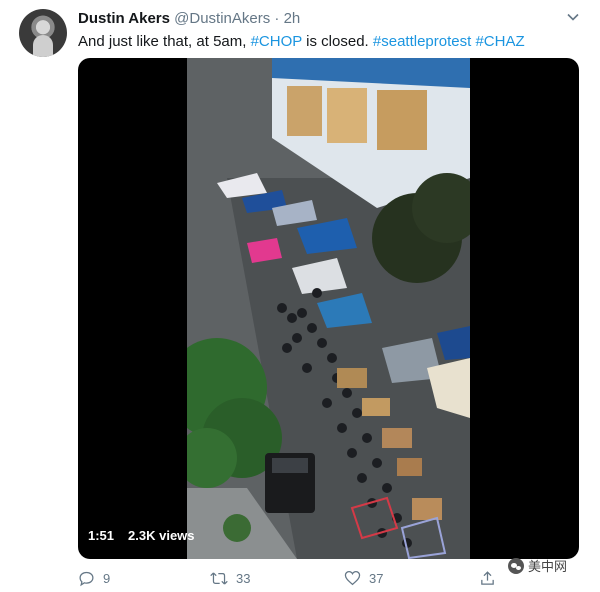 The image size is (600, 592). What do you see at coordinates (376, 578) in the screenshot?
I see `like-count: 37` at bounding box center [376, 578].